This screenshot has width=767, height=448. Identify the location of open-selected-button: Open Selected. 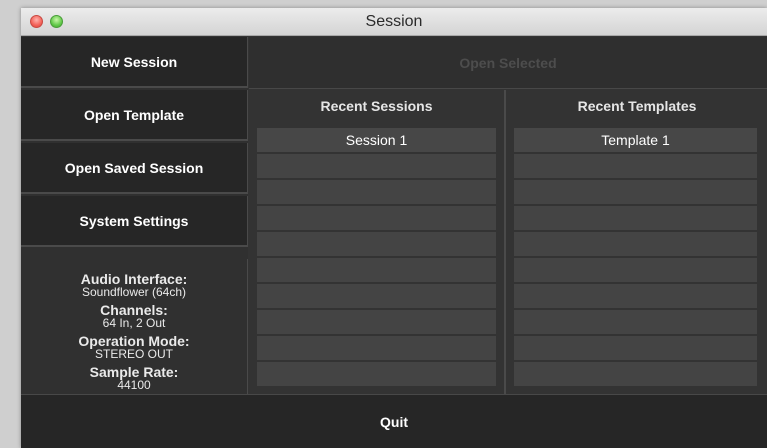
(508, 63).